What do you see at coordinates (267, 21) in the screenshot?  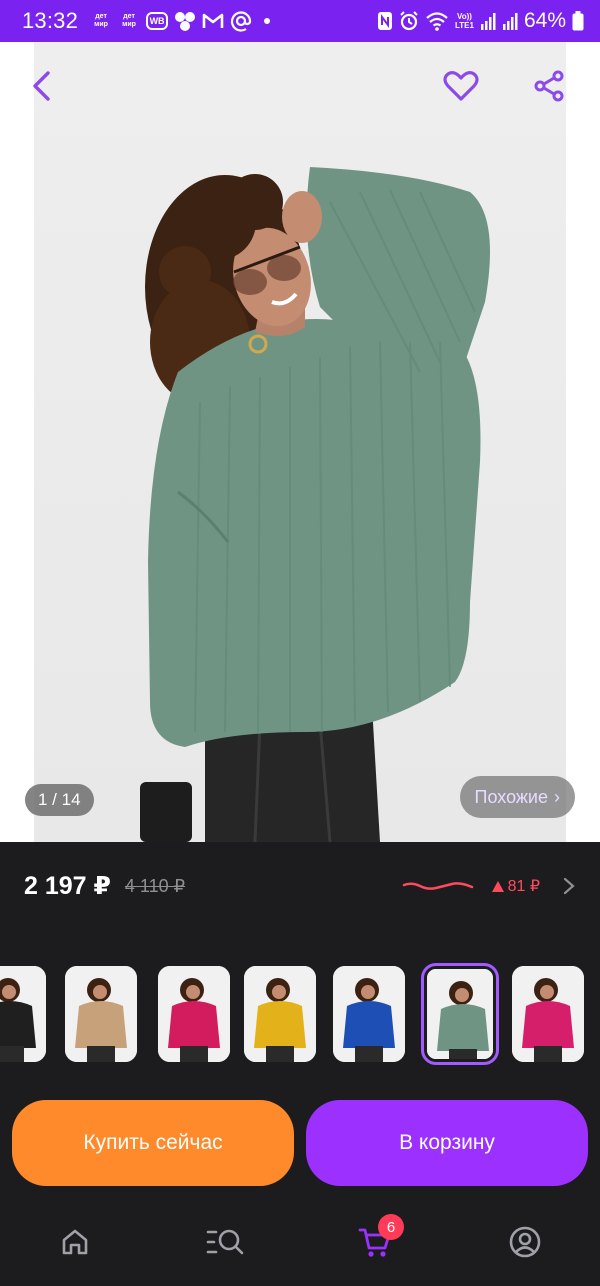 I see `dot-icon` at bounding box center [267, 21].